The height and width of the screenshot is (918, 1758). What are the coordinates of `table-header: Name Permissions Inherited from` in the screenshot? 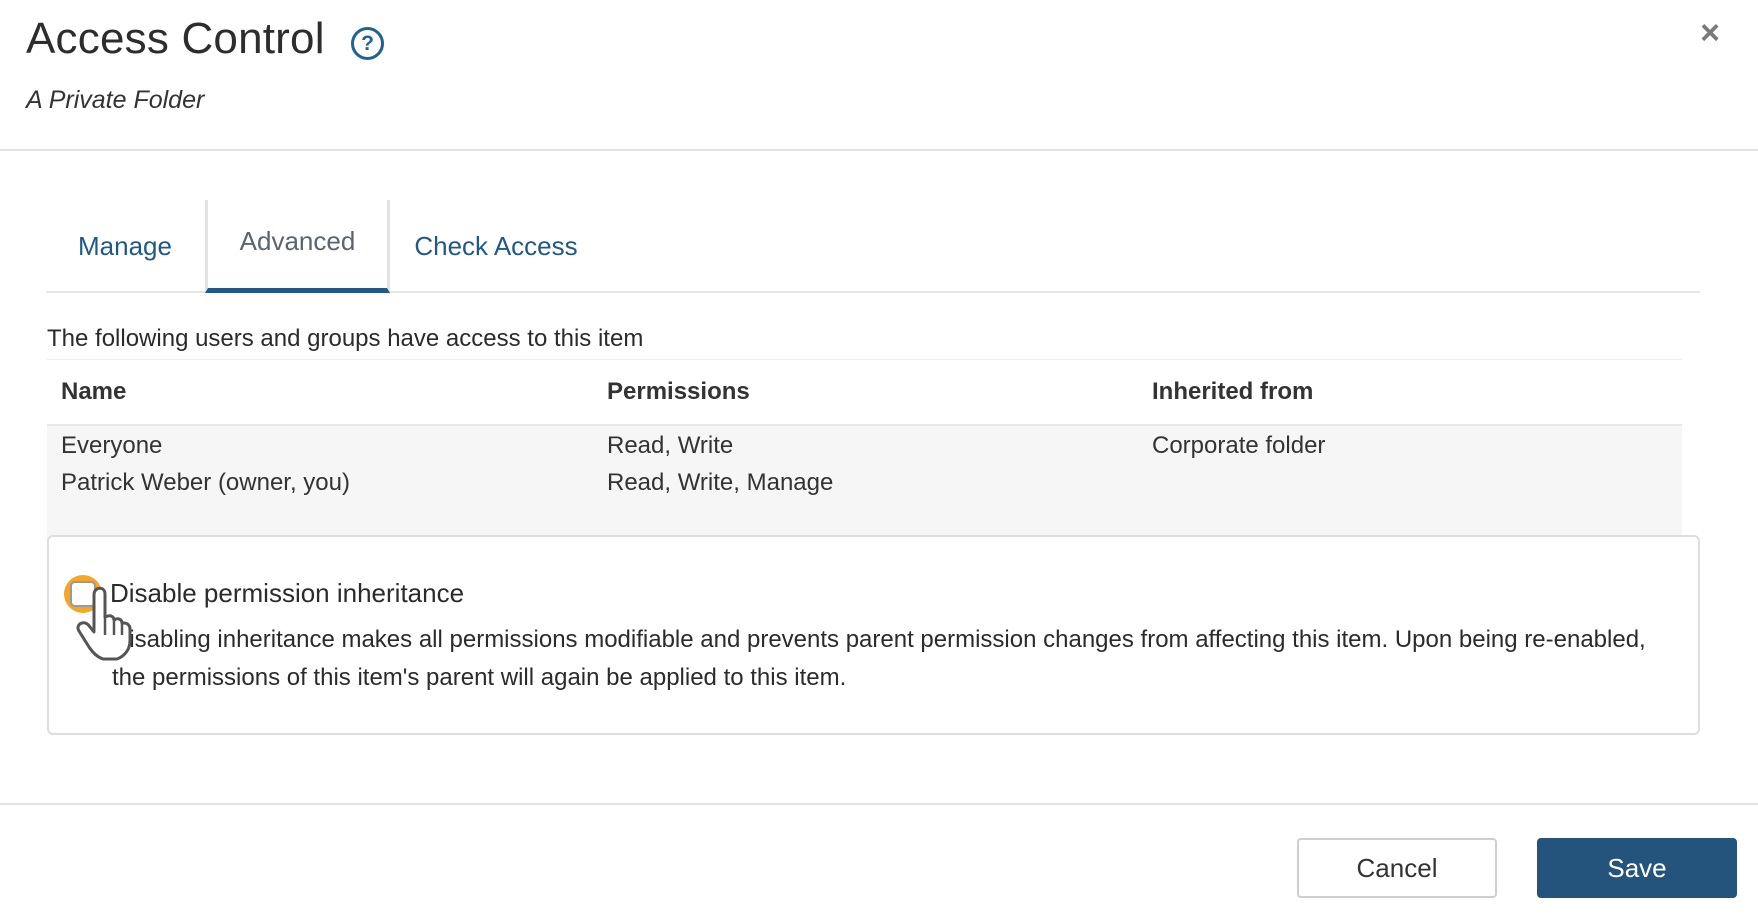 It's located at (864, 394).